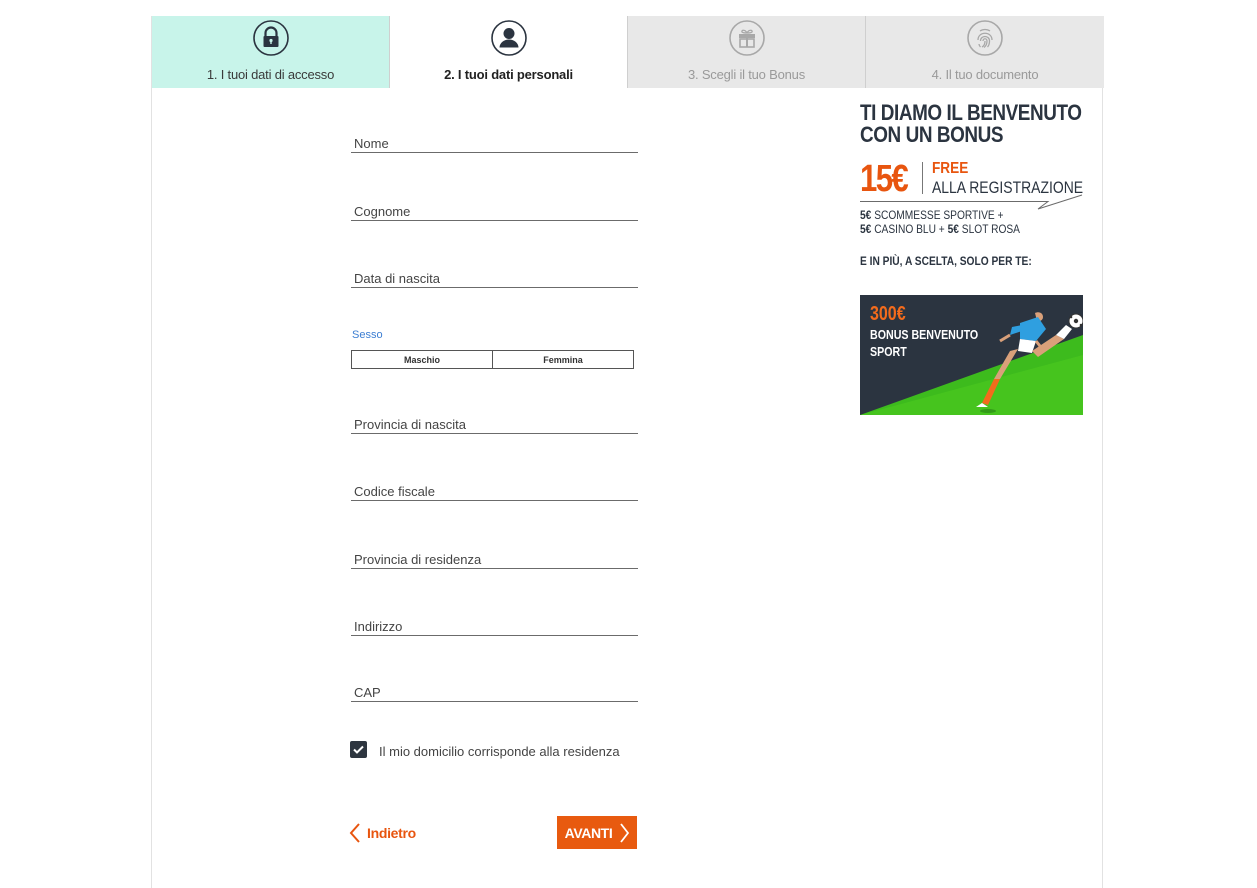 This screenshot has width=1257, height=888. What do you see at coordinates (888, 351) in the screenshot?
I see `banner-line2: SPORT` at bounding box center [888, 351].